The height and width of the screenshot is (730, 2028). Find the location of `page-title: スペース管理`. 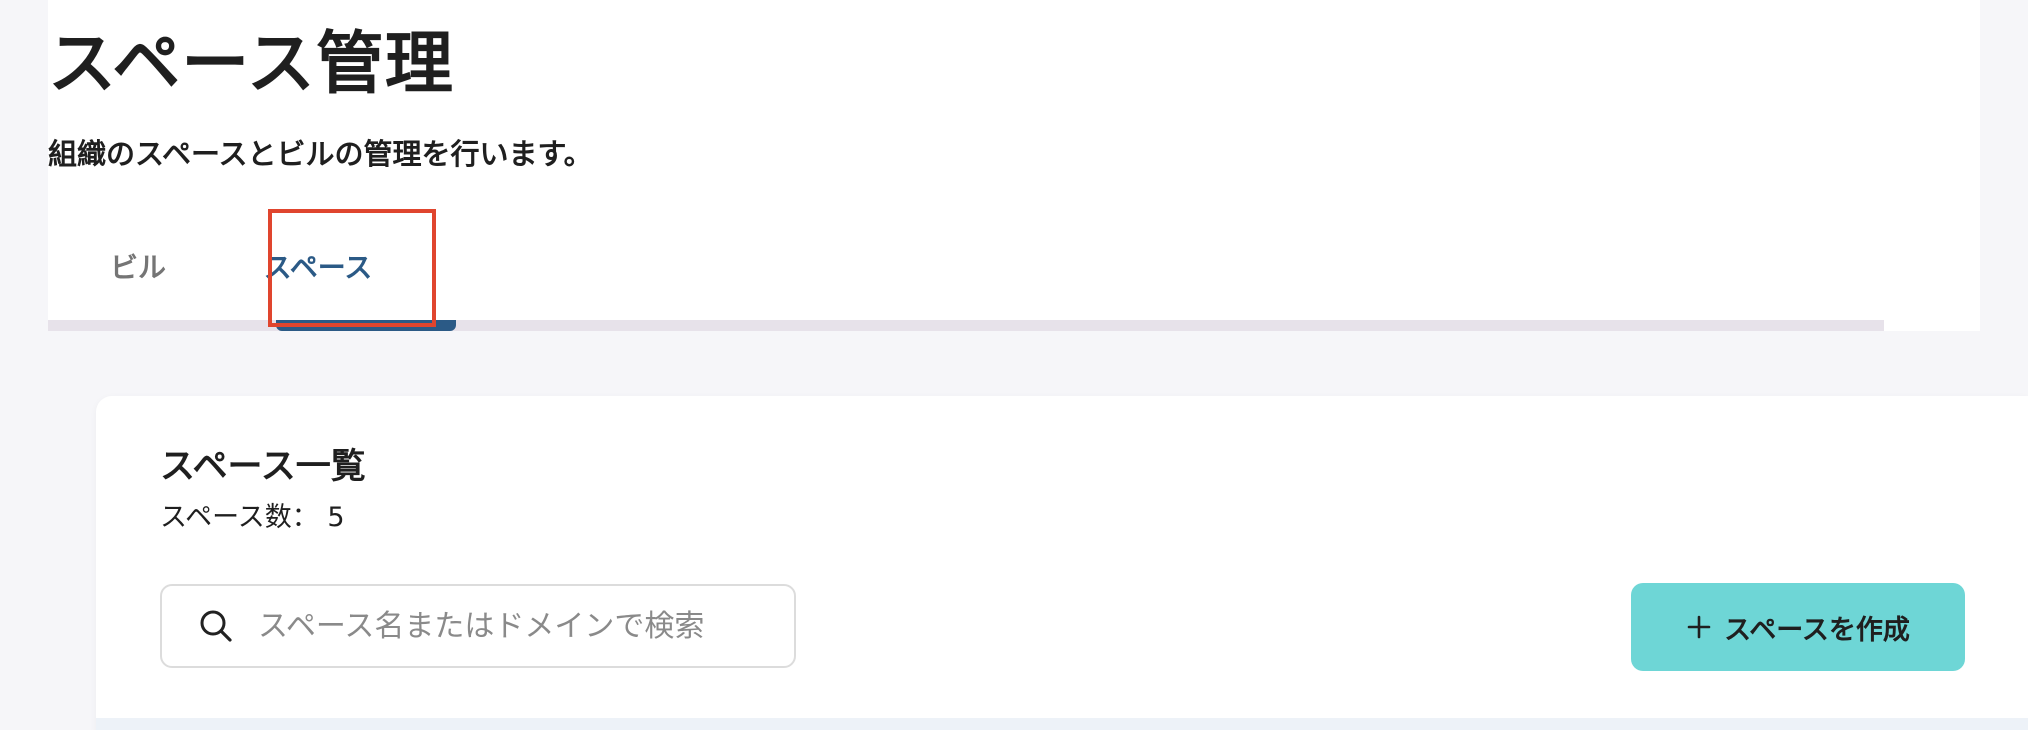

page-title: スペース管理 is located at coordinates (251, 64).